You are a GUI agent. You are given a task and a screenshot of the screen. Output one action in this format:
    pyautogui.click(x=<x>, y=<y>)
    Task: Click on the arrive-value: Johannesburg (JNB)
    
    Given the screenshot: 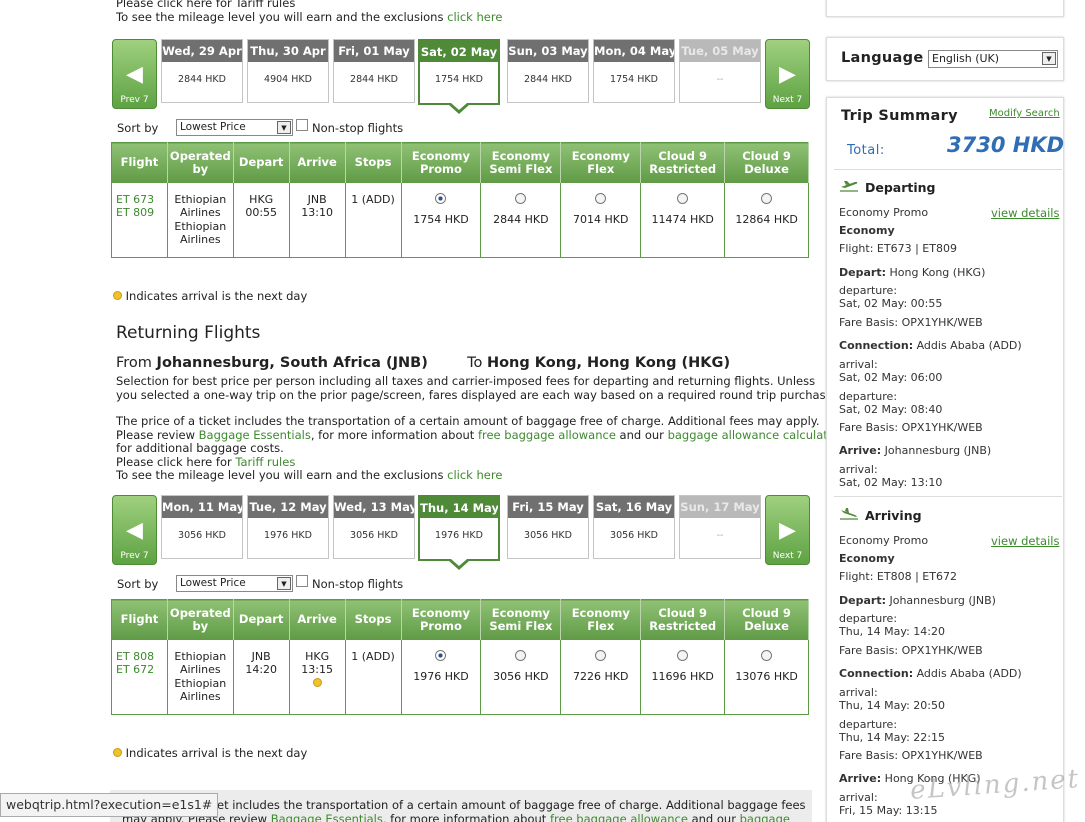 What is the action you would take?
    pyautogui.click(x=936, y=450)
    